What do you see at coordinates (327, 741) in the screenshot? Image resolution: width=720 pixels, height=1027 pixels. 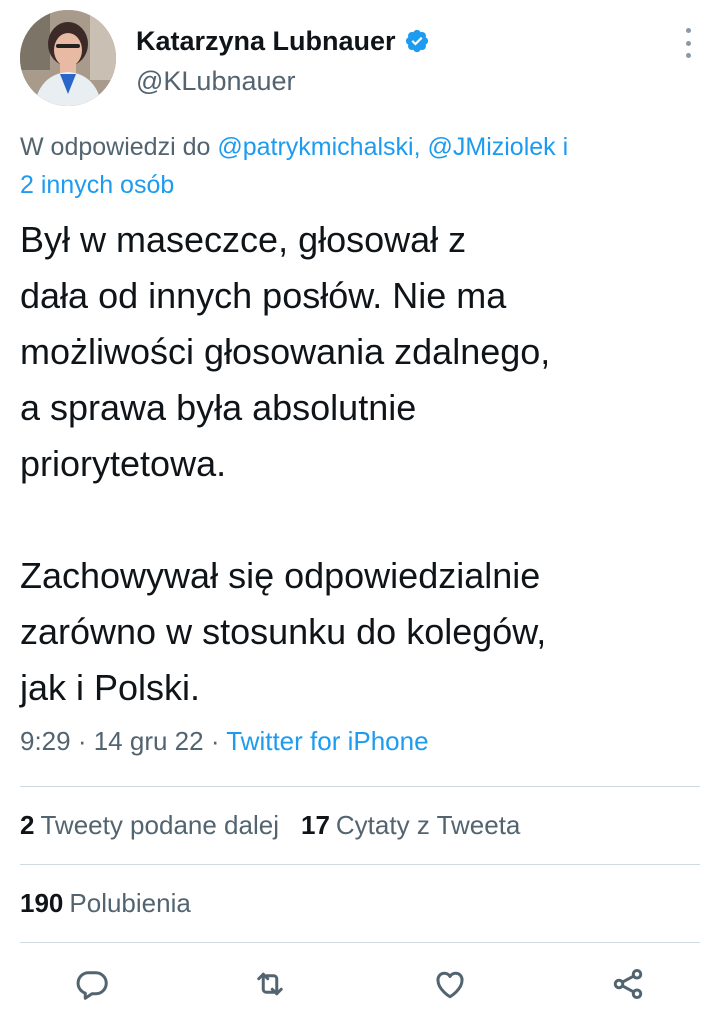 I see `tweet-source: Twitter for iPhone` at bounding box center [327, 741].